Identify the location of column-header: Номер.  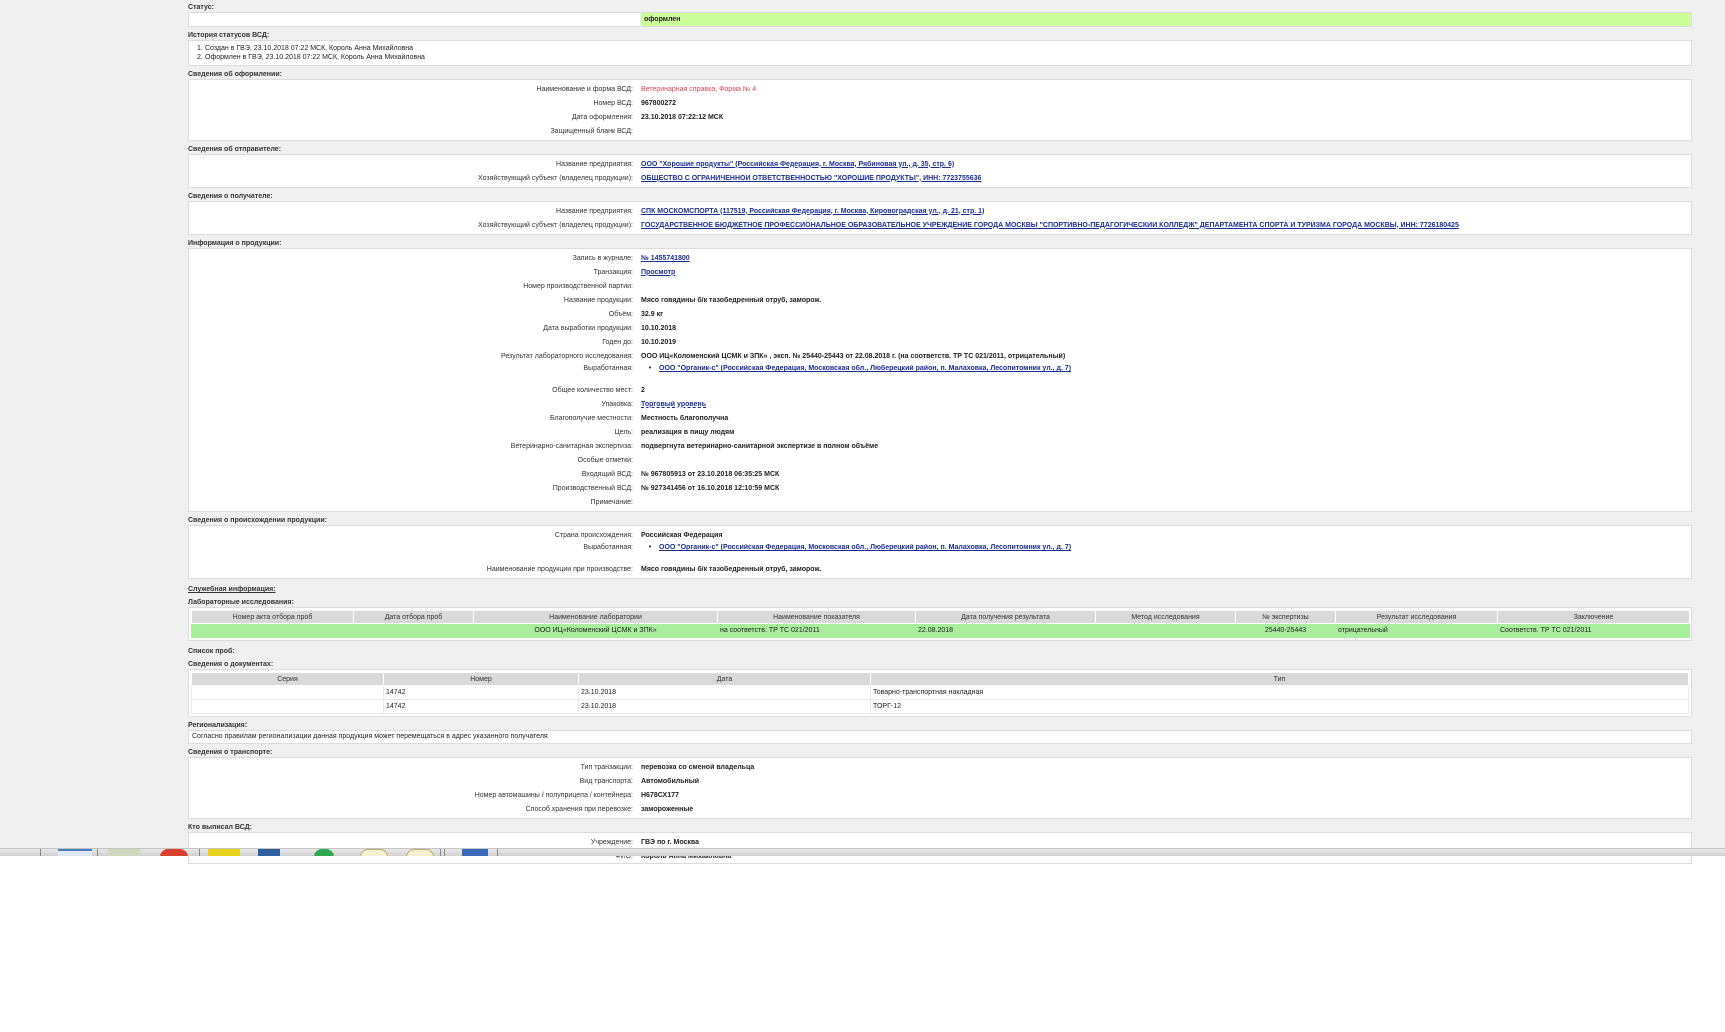
(481, 679).